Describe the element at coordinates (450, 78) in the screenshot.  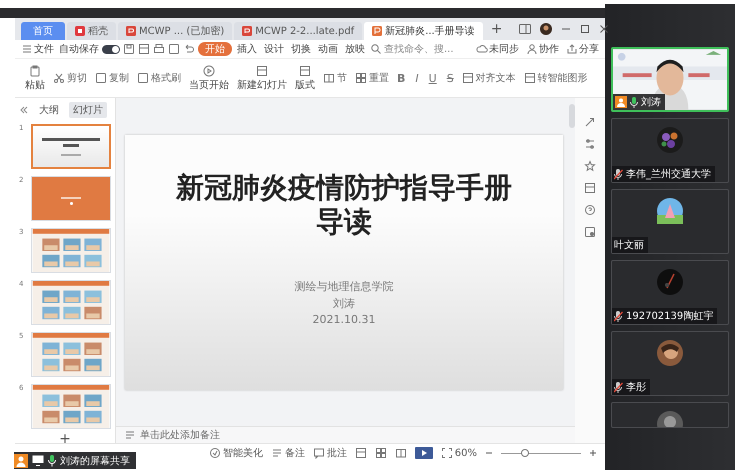
I see `format-button: S` at that location.